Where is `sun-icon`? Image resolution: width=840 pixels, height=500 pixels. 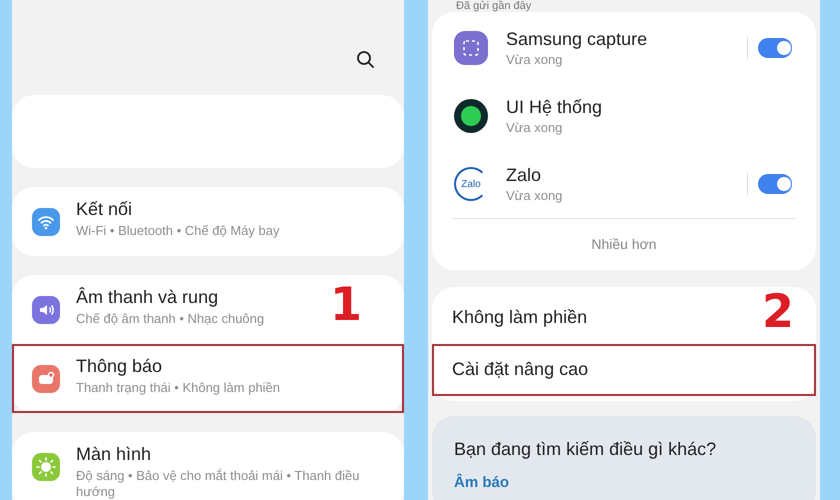
sun-icon is located at coordinates (46, 467).